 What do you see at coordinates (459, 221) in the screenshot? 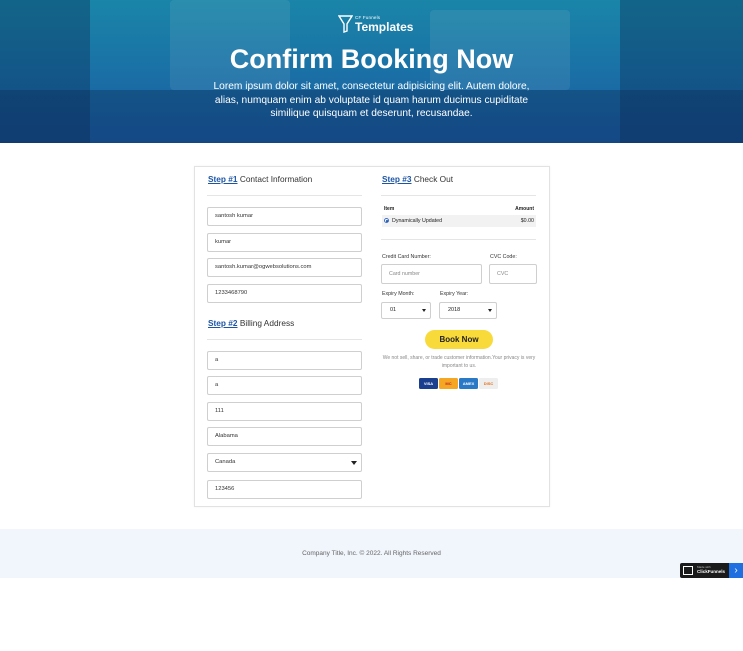
I see `order-row: Dynamically Updated $0.00` at bounding box center [459, 221].